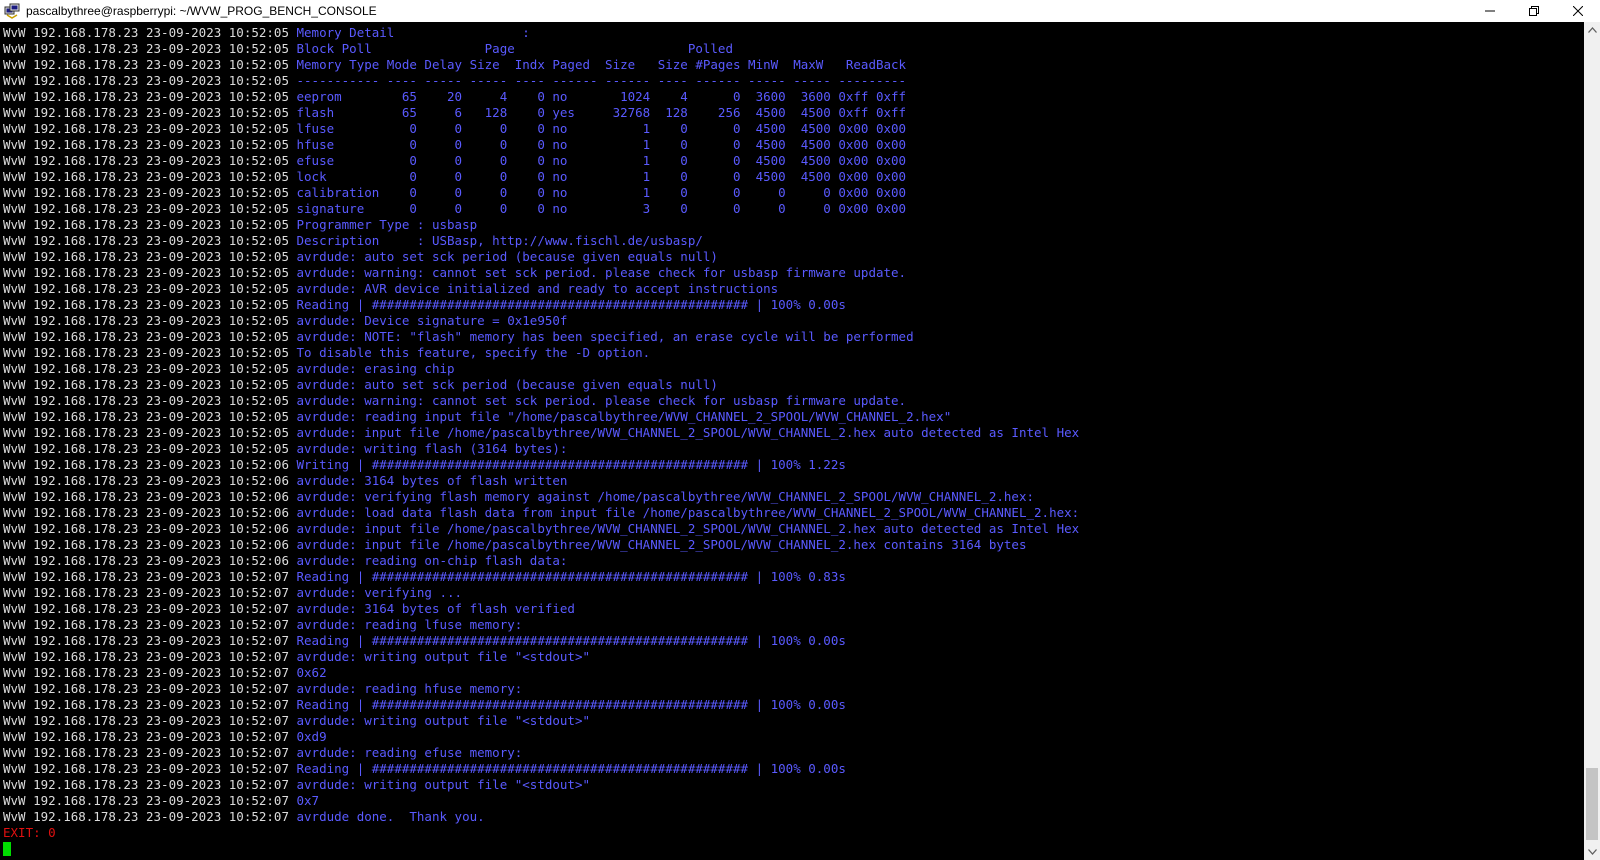  I want to click on scrollbar-thumb, so click(1592, 804).